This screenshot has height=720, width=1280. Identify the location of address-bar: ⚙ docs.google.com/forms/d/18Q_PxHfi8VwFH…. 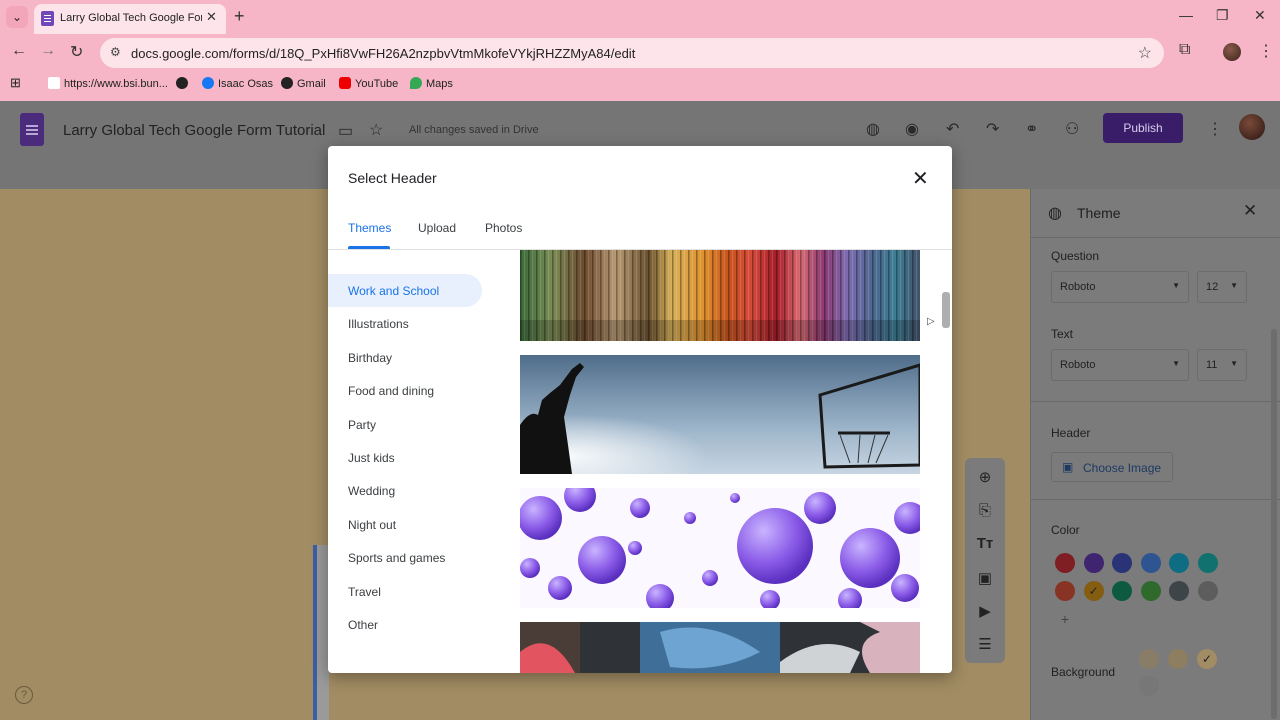
(632, 53).